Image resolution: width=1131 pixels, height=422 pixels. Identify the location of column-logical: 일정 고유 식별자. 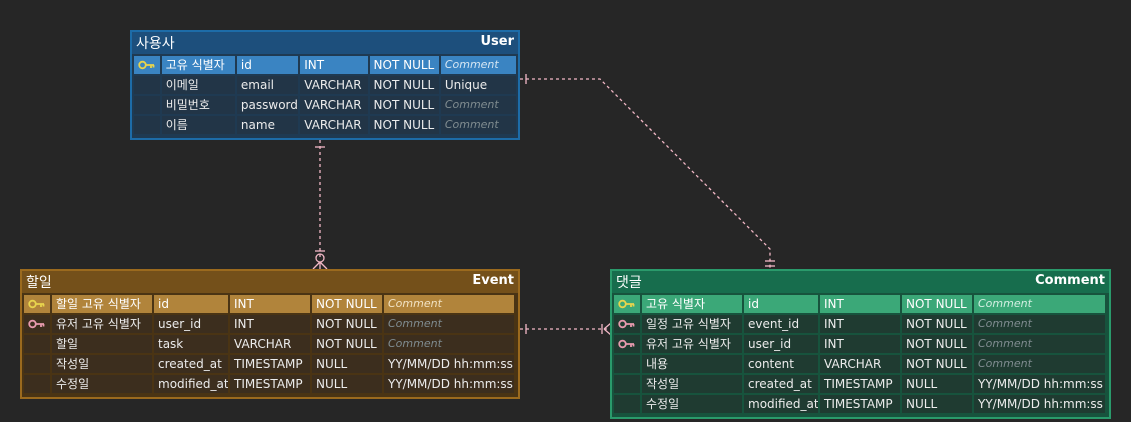
(692, 324).